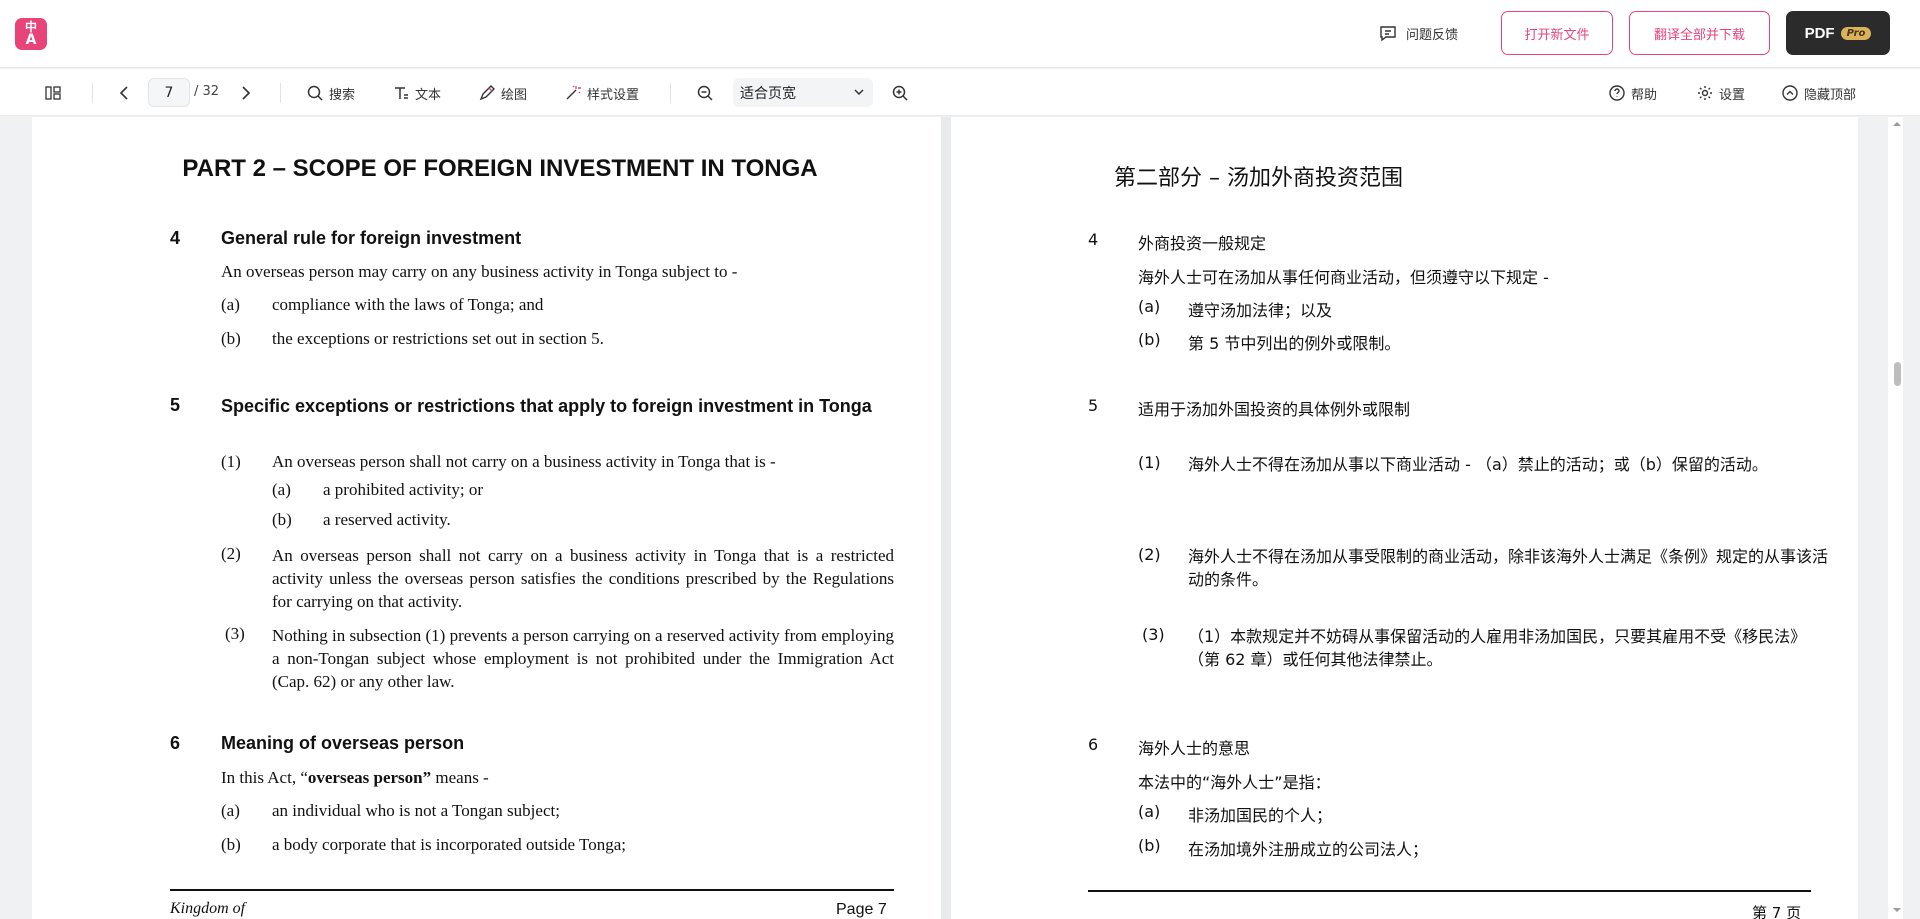 The width and height of the screenshot is (1920, 919). What do you see at coordinates (1790, 93) in the screenshot?
I see `chevron-up-circle-icon` at bounding box center [1790, 93].